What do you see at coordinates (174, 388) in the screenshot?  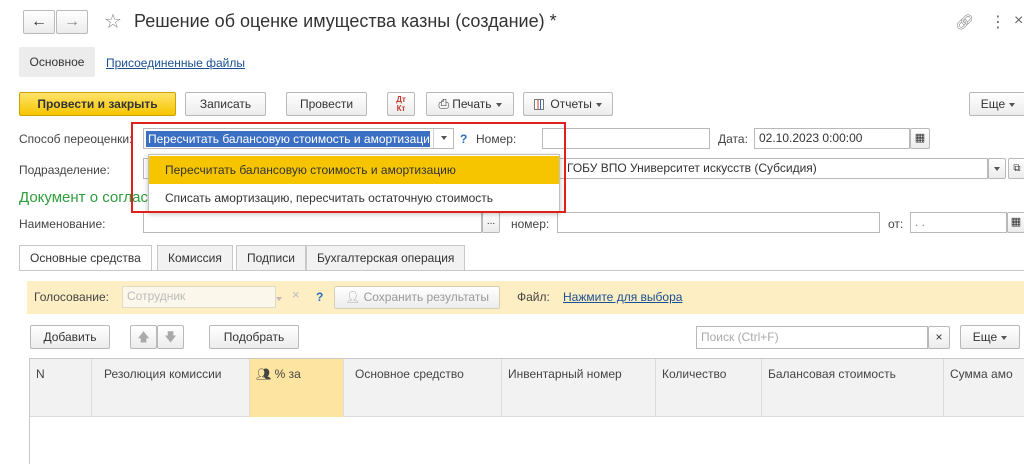 I see `col-resolution: Резолюция комиссии` at bounding box center [174, 388].